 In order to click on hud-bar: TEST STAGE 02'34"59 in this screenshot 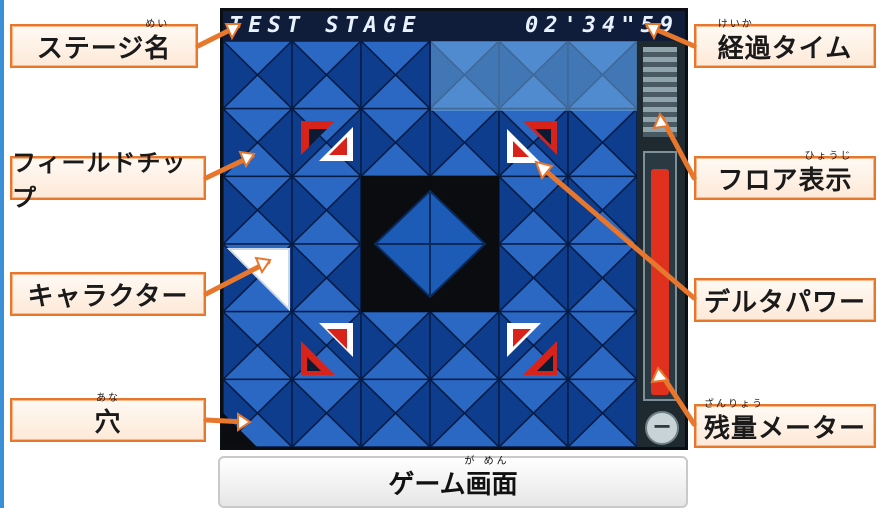, I will do `click(454, 26)`.